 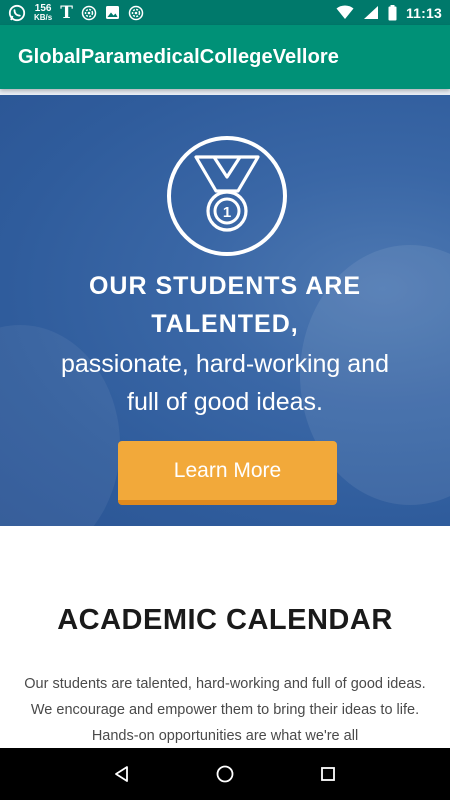 What do you see at coordinates (227, 212) in the screenshot?
I see `medal-number: 1` at bounding box center [227, 212].